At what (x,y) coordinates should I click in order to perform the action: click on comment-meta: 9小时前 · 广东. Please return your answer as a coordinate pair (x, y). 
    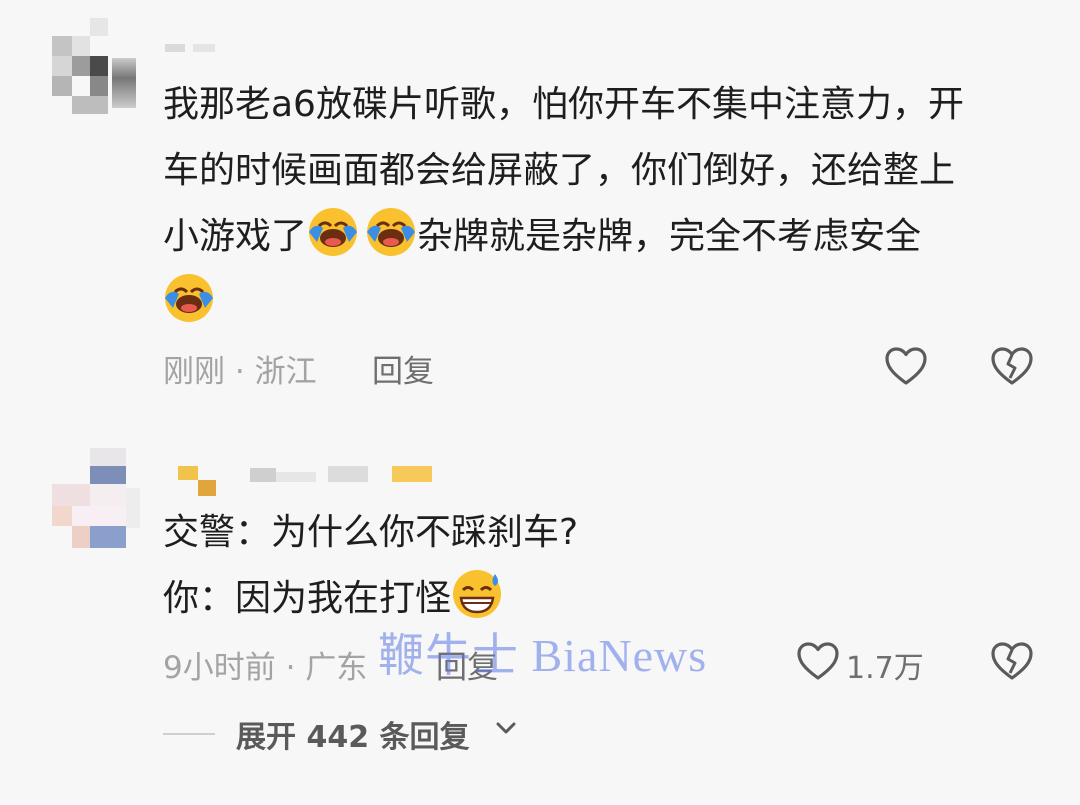
    Looking at the image, I should click on (265, 664).